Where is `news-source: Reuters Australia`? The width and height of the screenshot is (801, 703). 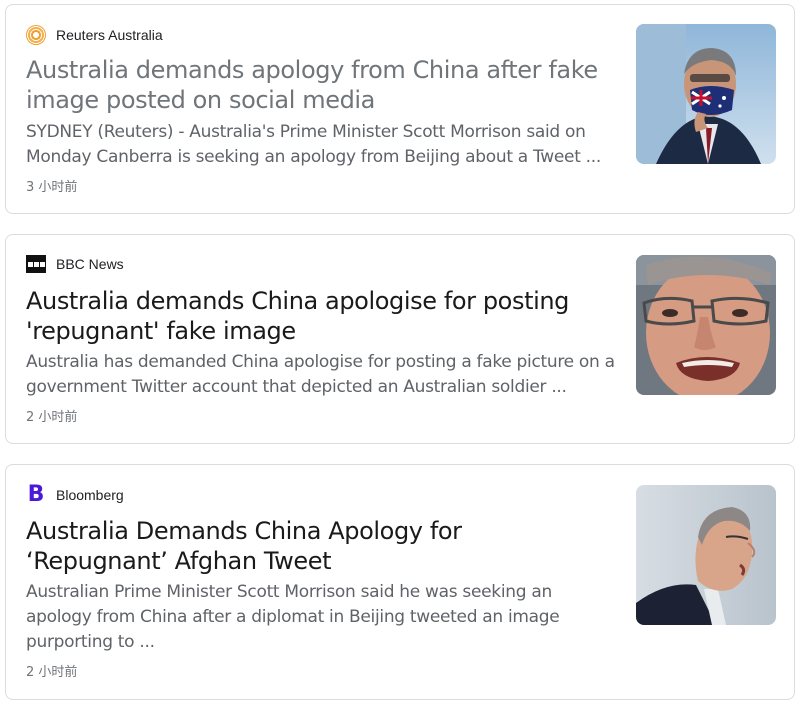 news-source: Reuters Australia is located at coordinates (94, 35).